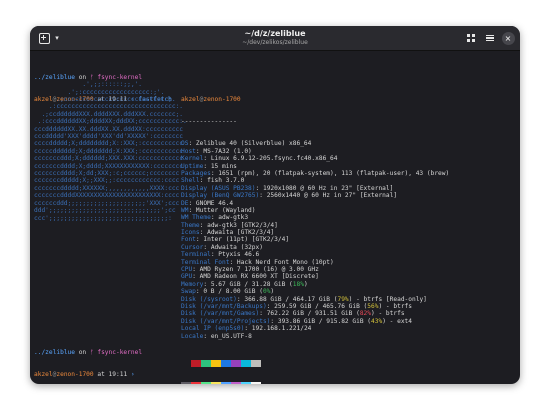  What do you see at coordinates (218, 188) in the screenshot?
I see `info-key: Display (ASUS PB238)` at bounding box center [218, 188].